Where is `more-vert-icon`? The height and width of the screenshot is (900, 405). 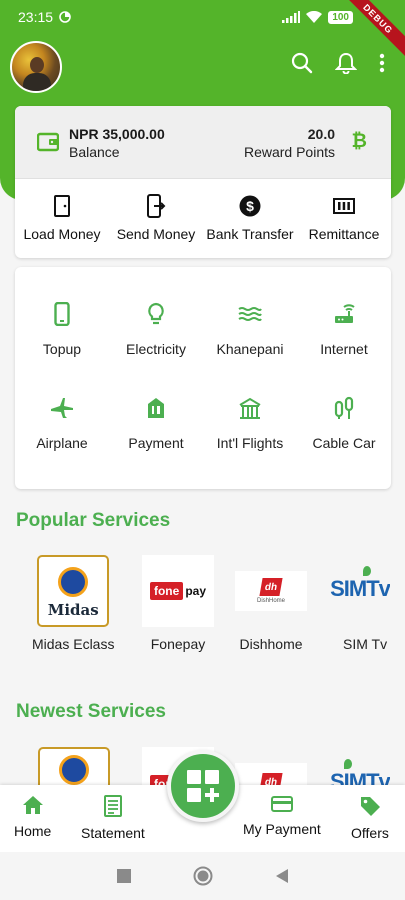 more-vert-icon is located at coordinates (382, 63).